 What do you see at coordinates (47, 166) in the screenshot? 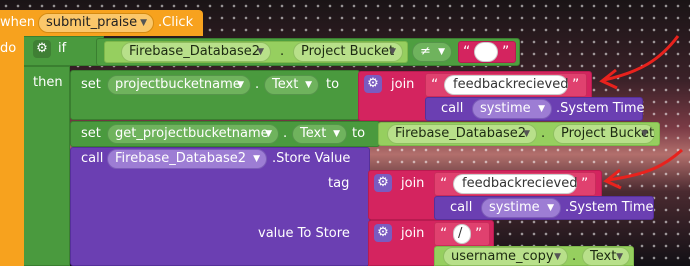
I see `if-then-spine` at bounding box center [47, 166].